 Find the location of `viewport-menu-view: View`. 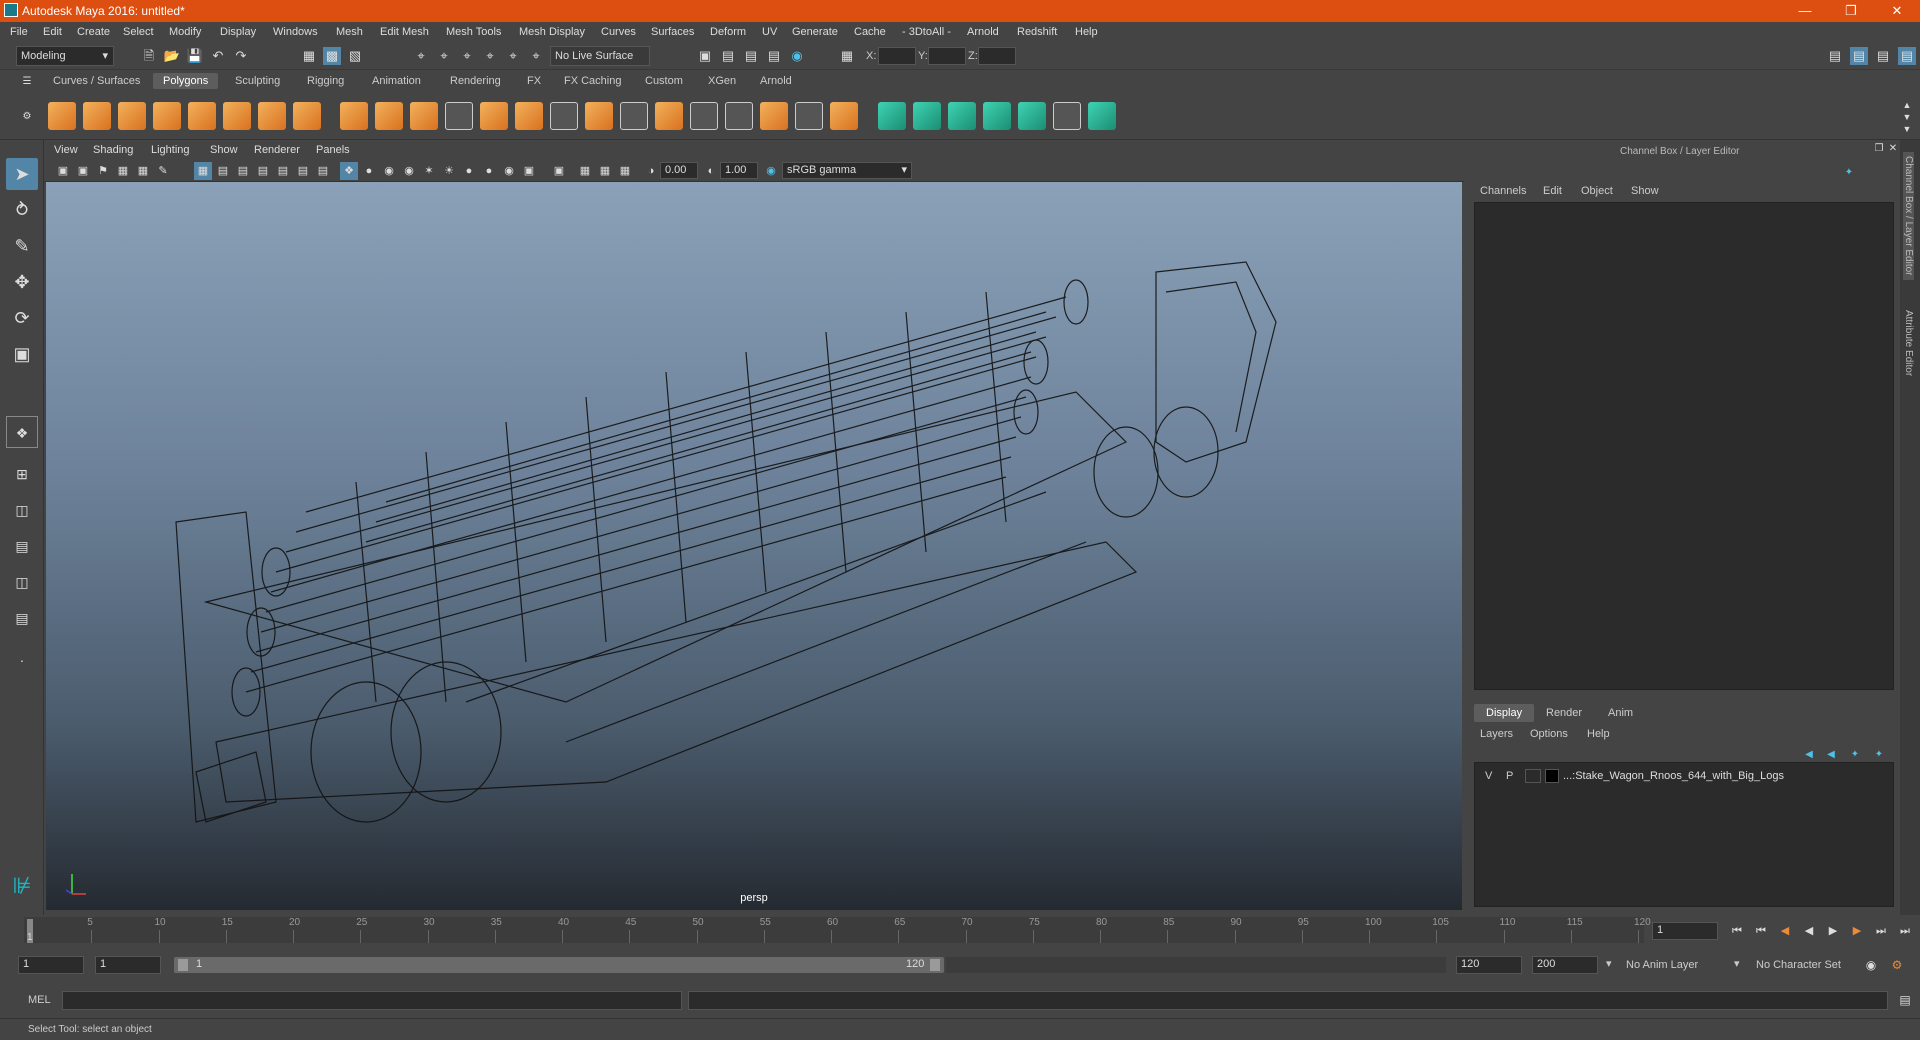

viewport-menu-view: View is located at coordinates (66, 150).